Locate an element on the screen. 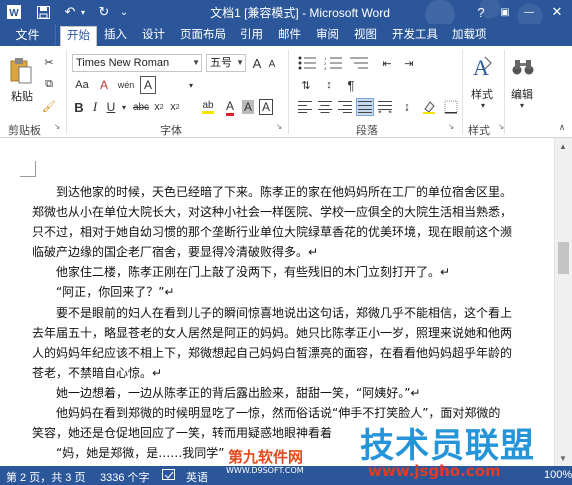  font-color-label: A is located at coordinates (229, 107).